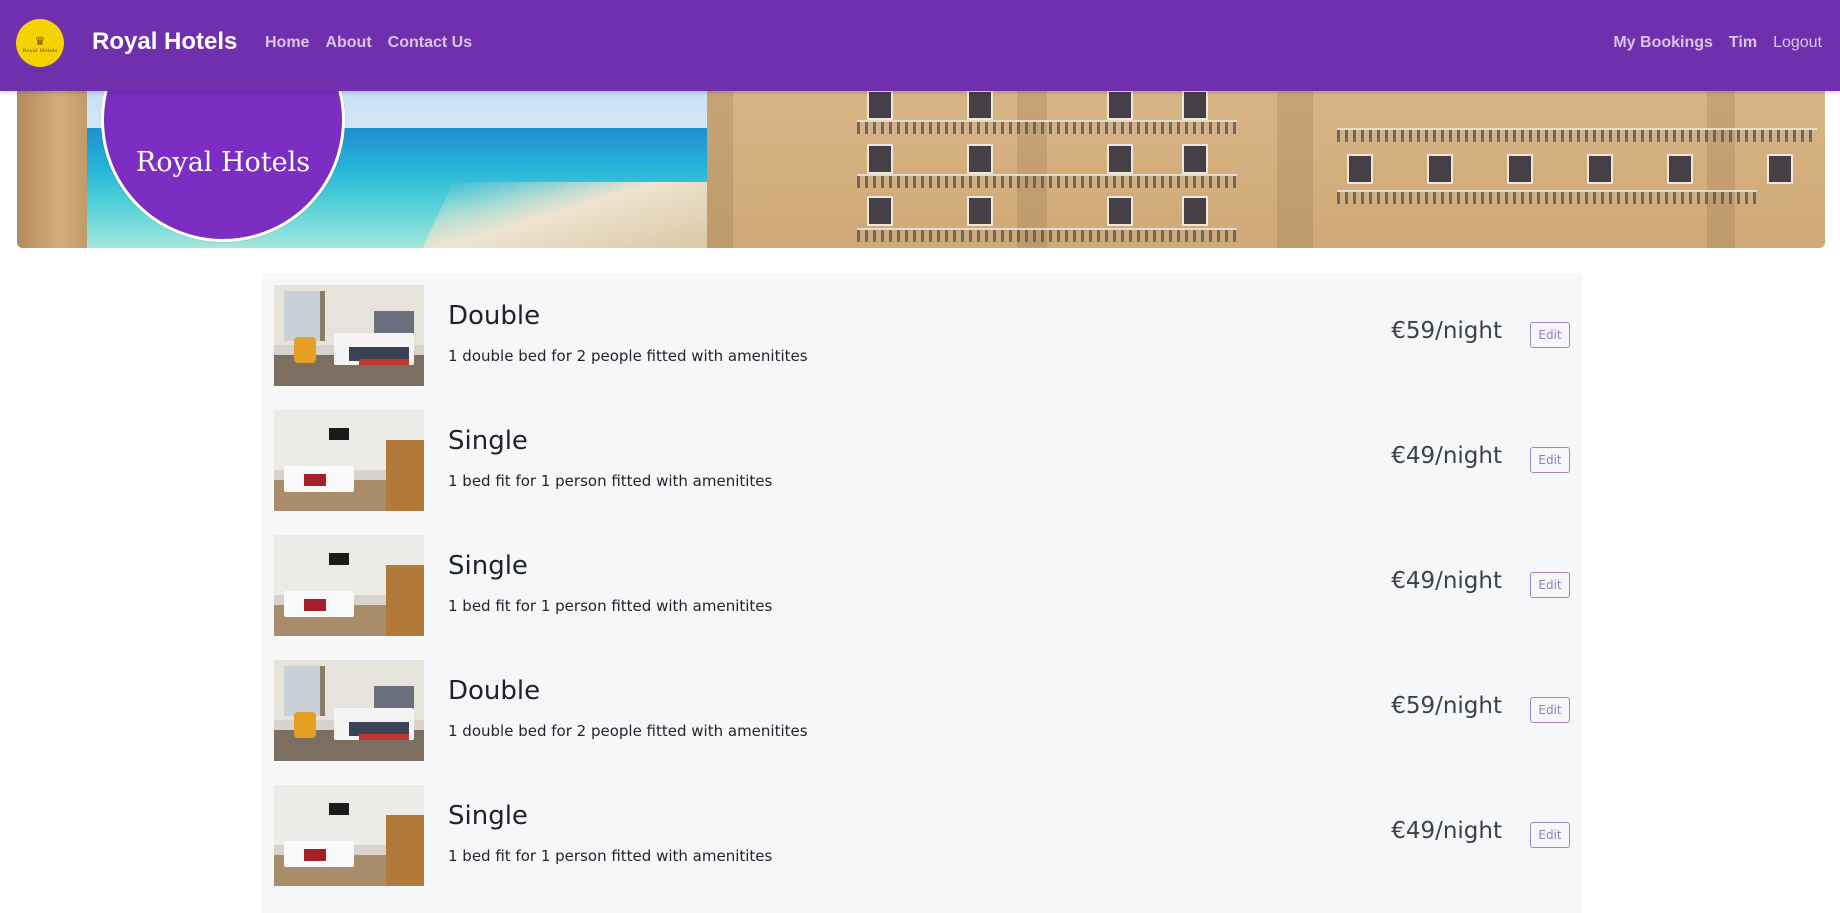  What do you see at coordinates (1797, 43) in the screenshot?
I see `nav-link-logout: Logout` at bounding box center [1797, 43].